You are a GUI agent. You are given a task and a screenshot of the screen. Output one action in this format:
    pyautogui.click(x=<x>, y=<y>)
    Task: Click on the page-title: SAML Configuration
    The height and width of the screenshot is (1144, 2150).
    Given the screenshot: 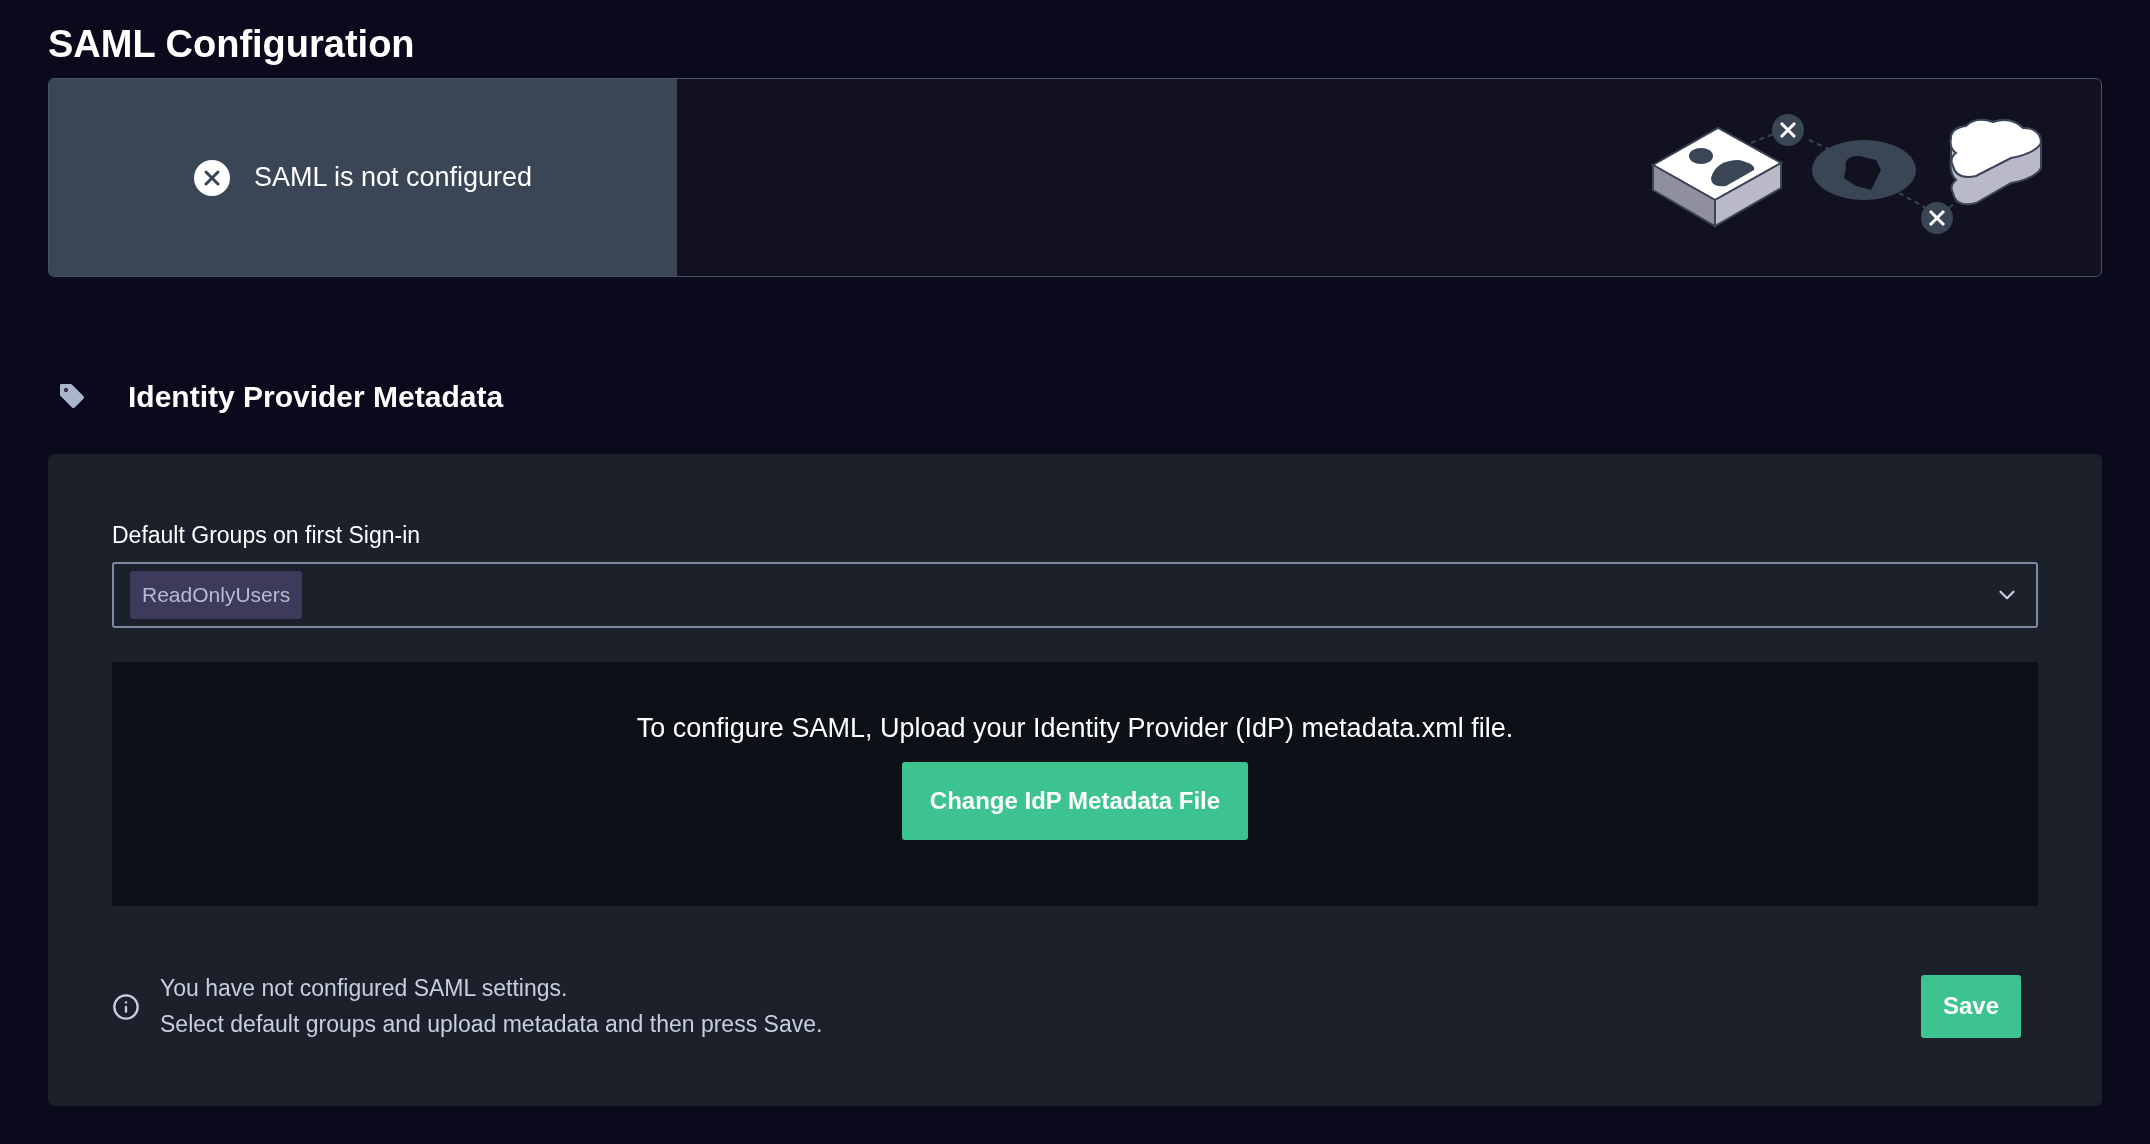 What is the action you would take?
    pyautogui.click(x=231, y=44)
    